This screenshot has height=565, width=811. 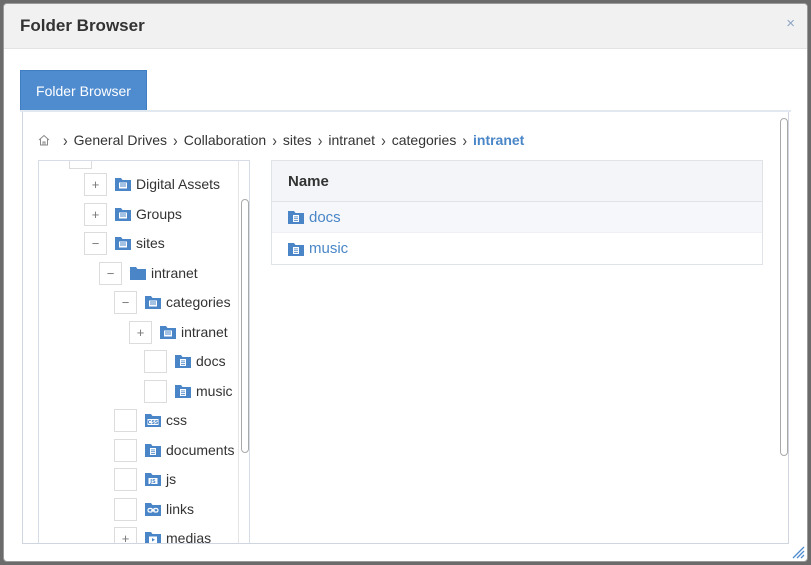 What do you see at coordinates (328, 248) in the screenshot?
I see `row-label: music` at bounding box center [328, 248].